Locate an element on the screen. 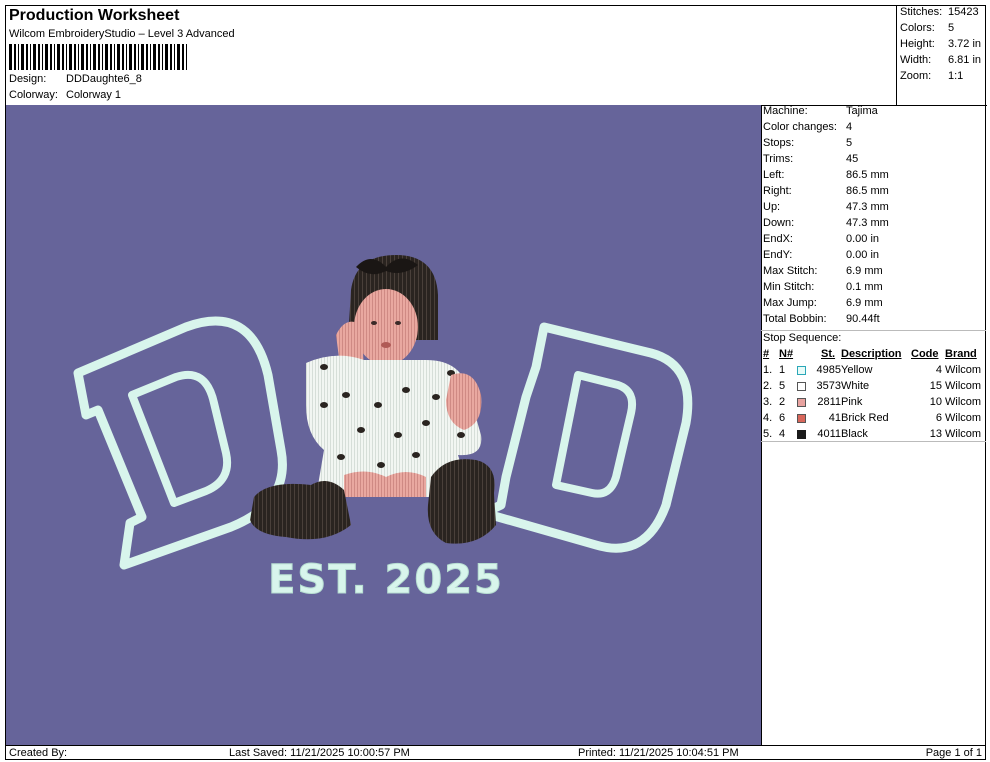 This screenshot has height=762, width=990. stat-value: 6.81 in is located at coordinates (965, 60).